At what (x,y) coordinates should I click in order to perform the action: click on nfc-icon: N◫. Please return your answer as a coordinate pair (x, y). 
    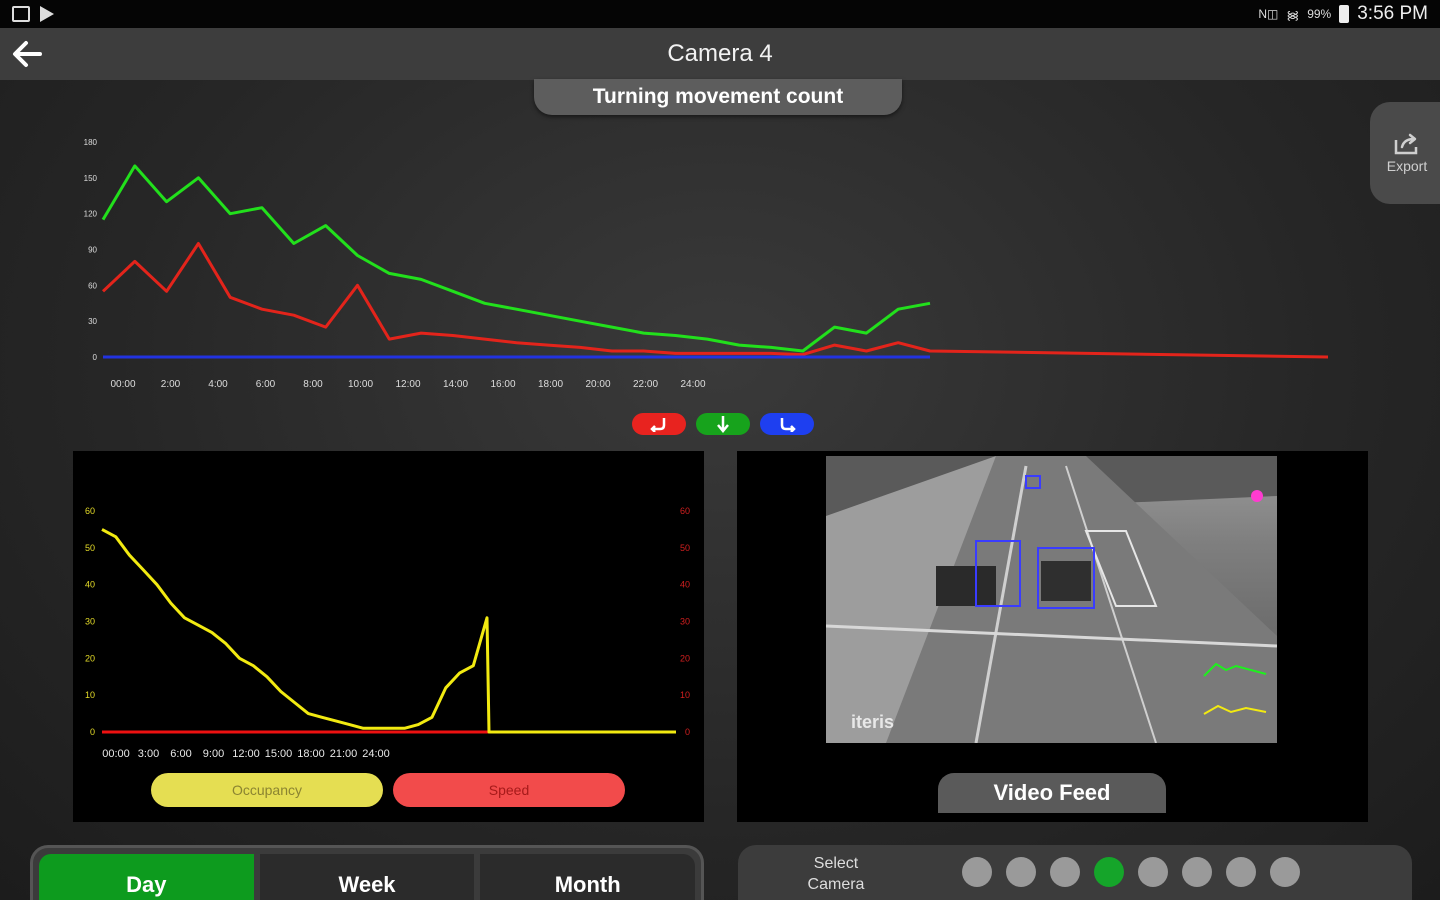
    Looking at the image, I should click on (1268, 14).